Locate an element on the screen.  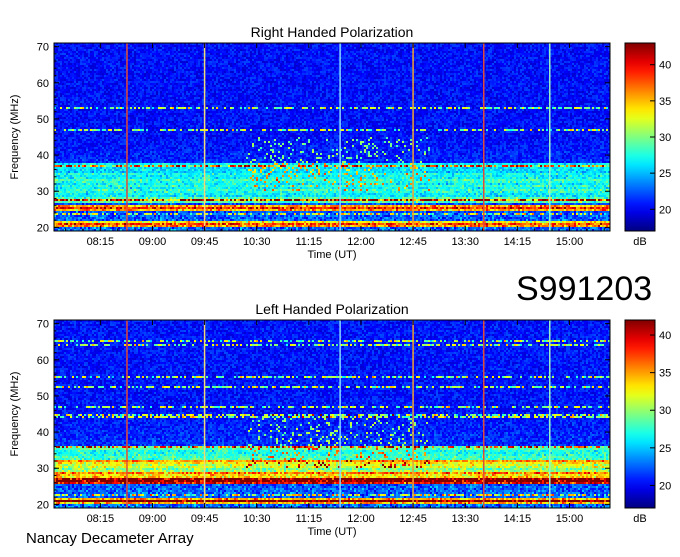
instrument-name: Nancay Decameter Array is located at coordinates (110, 538).